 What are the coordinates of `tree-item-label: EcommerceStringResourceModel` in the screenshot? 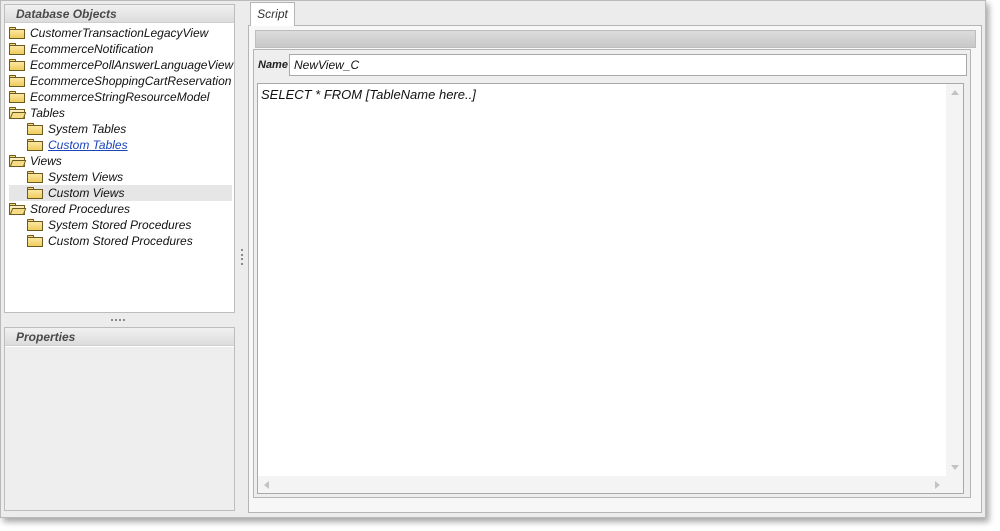 It's located at (120, 97).